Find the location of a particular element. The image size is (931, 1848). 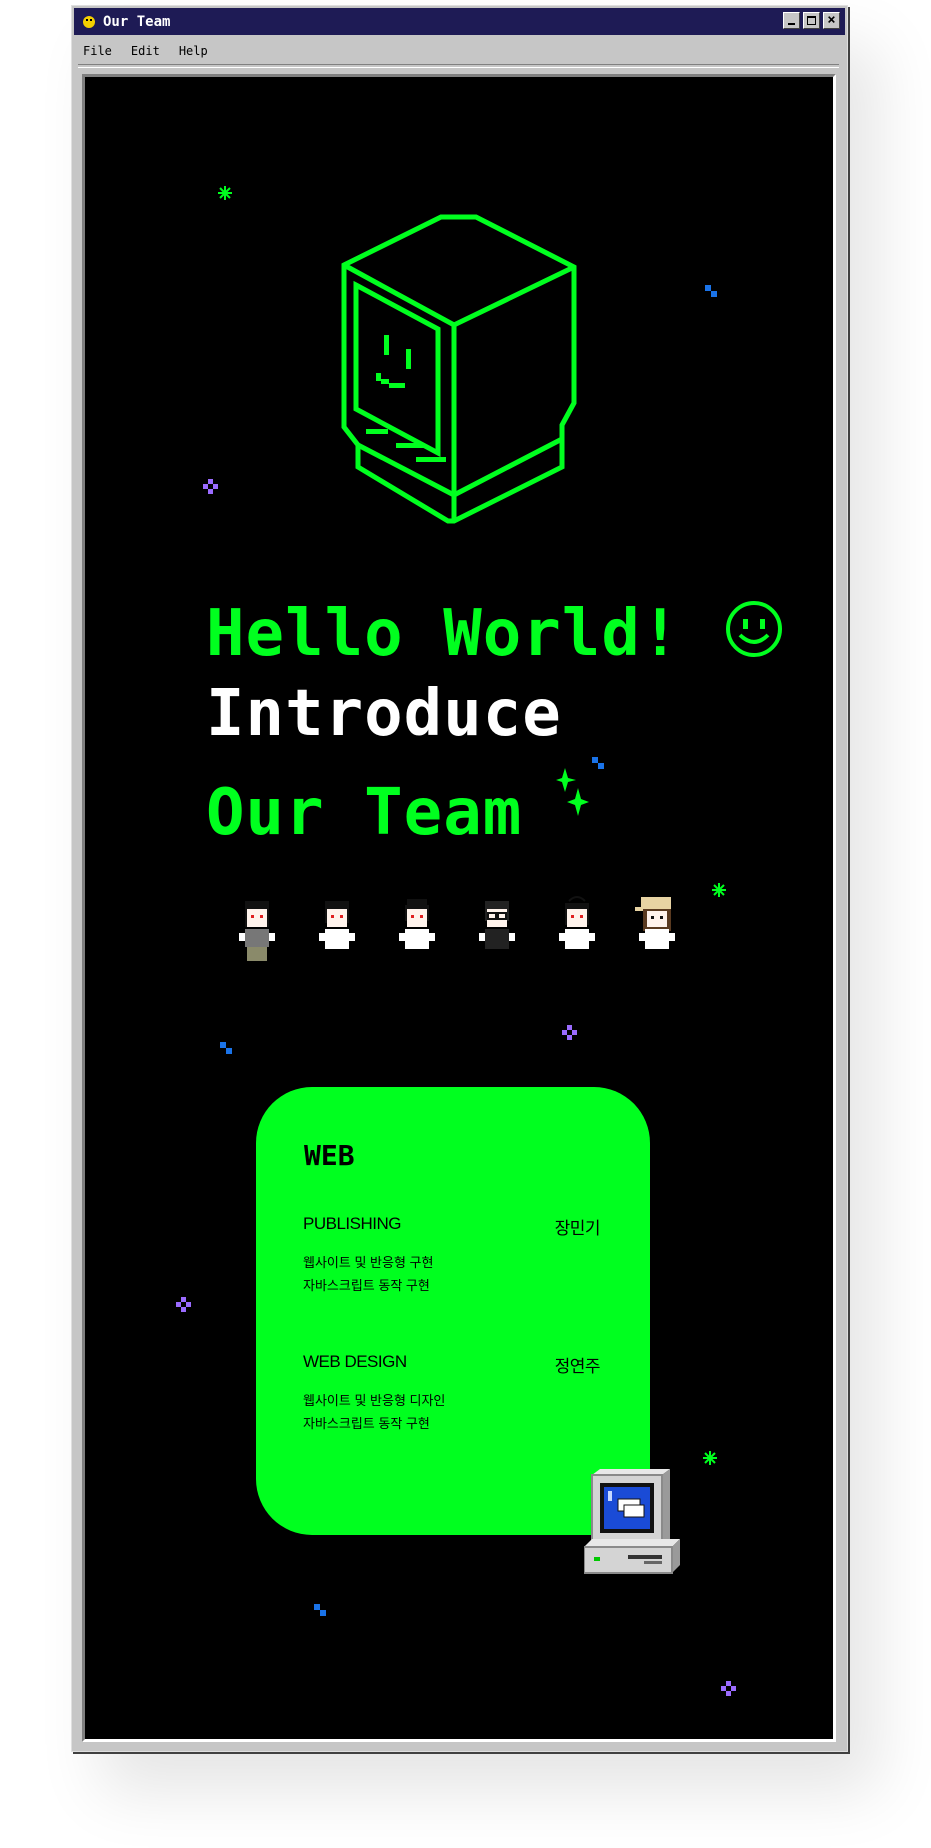

close-button: × is located at coordinates (831, 20).